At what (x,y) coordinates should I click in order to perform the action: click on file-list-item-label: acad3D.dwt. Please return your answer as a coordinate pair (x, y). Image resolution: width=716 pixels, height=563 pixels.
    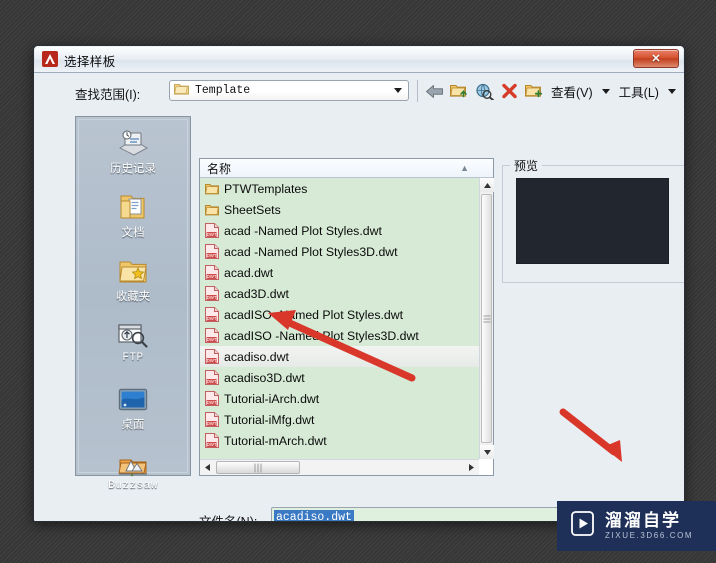
    Looking at the image, I should click on (256, 293).